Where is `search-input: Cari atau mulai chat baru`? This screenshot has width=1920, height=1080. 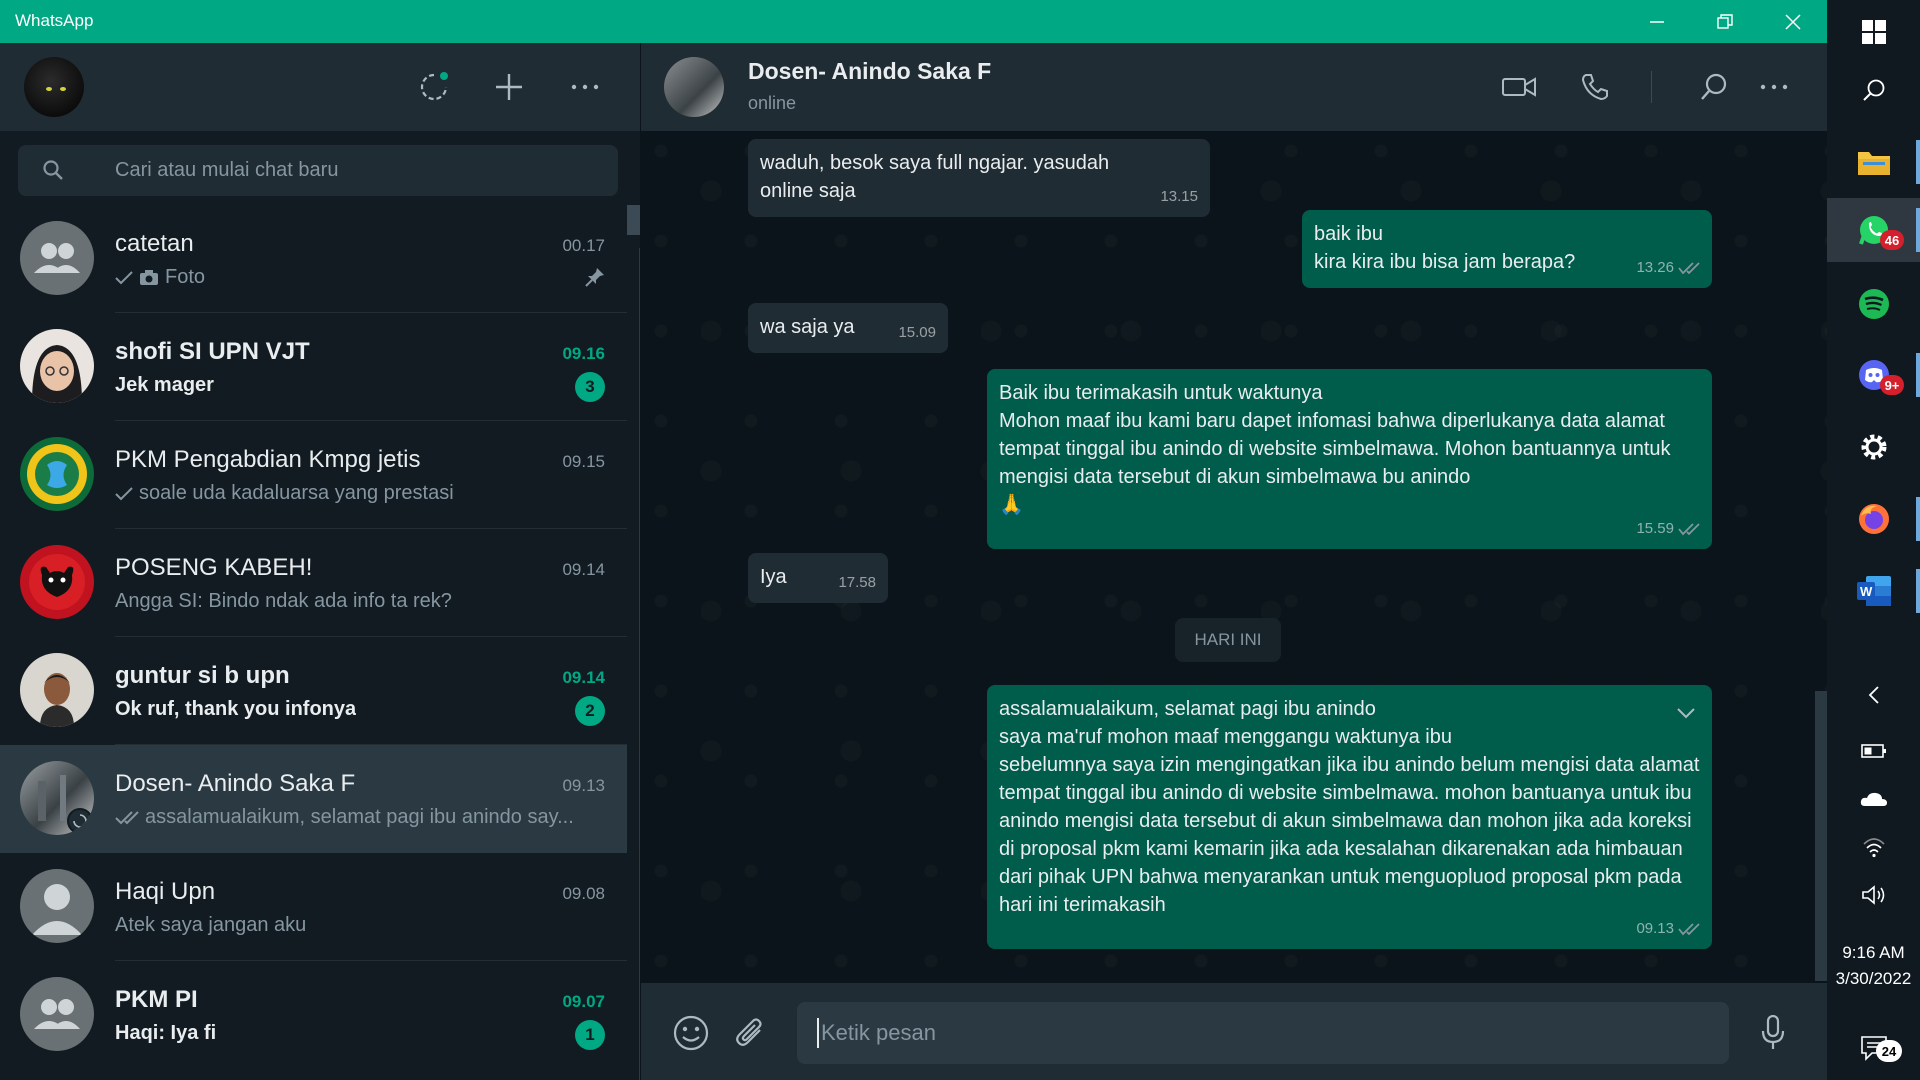 search-input: Cari atau mulai chat baru is located at coordinates (318, 170).